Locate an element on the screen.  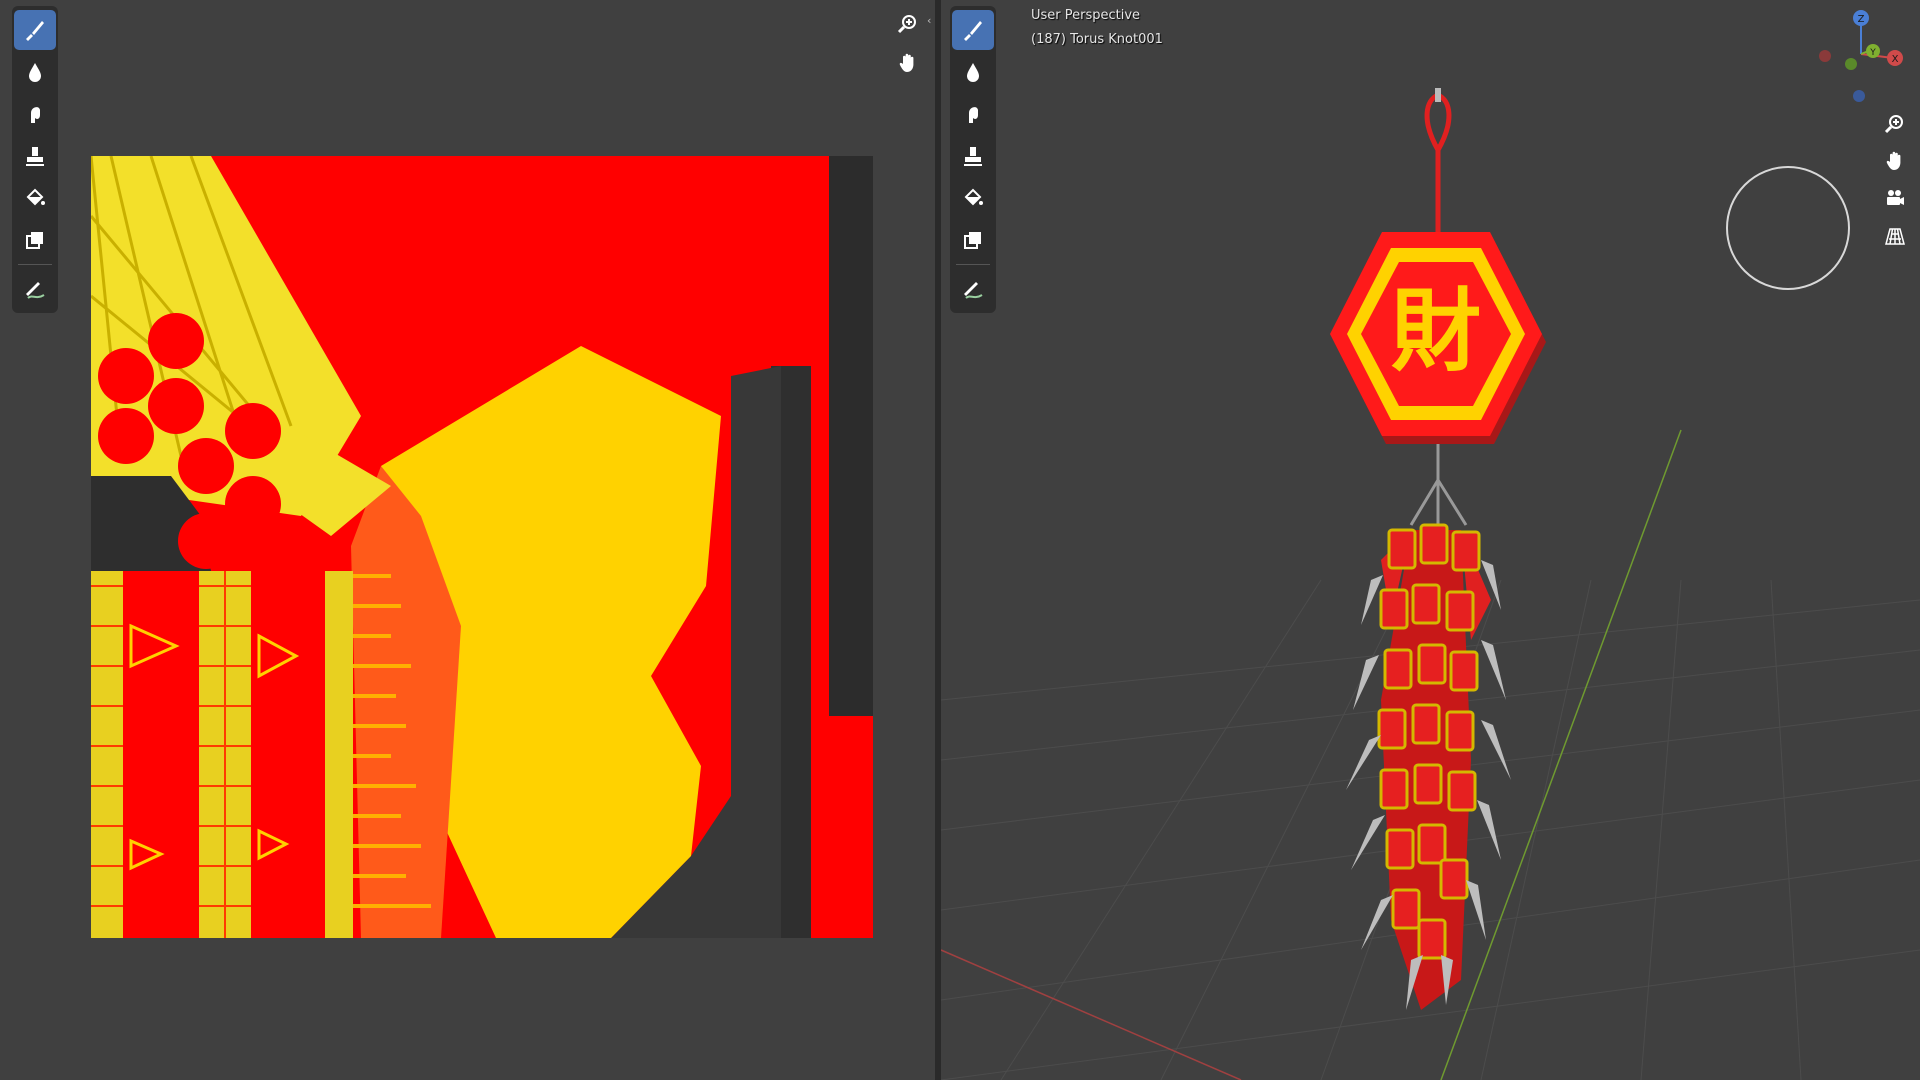
gizmo-neg-y-axis is located at coordinates (1851, 64).